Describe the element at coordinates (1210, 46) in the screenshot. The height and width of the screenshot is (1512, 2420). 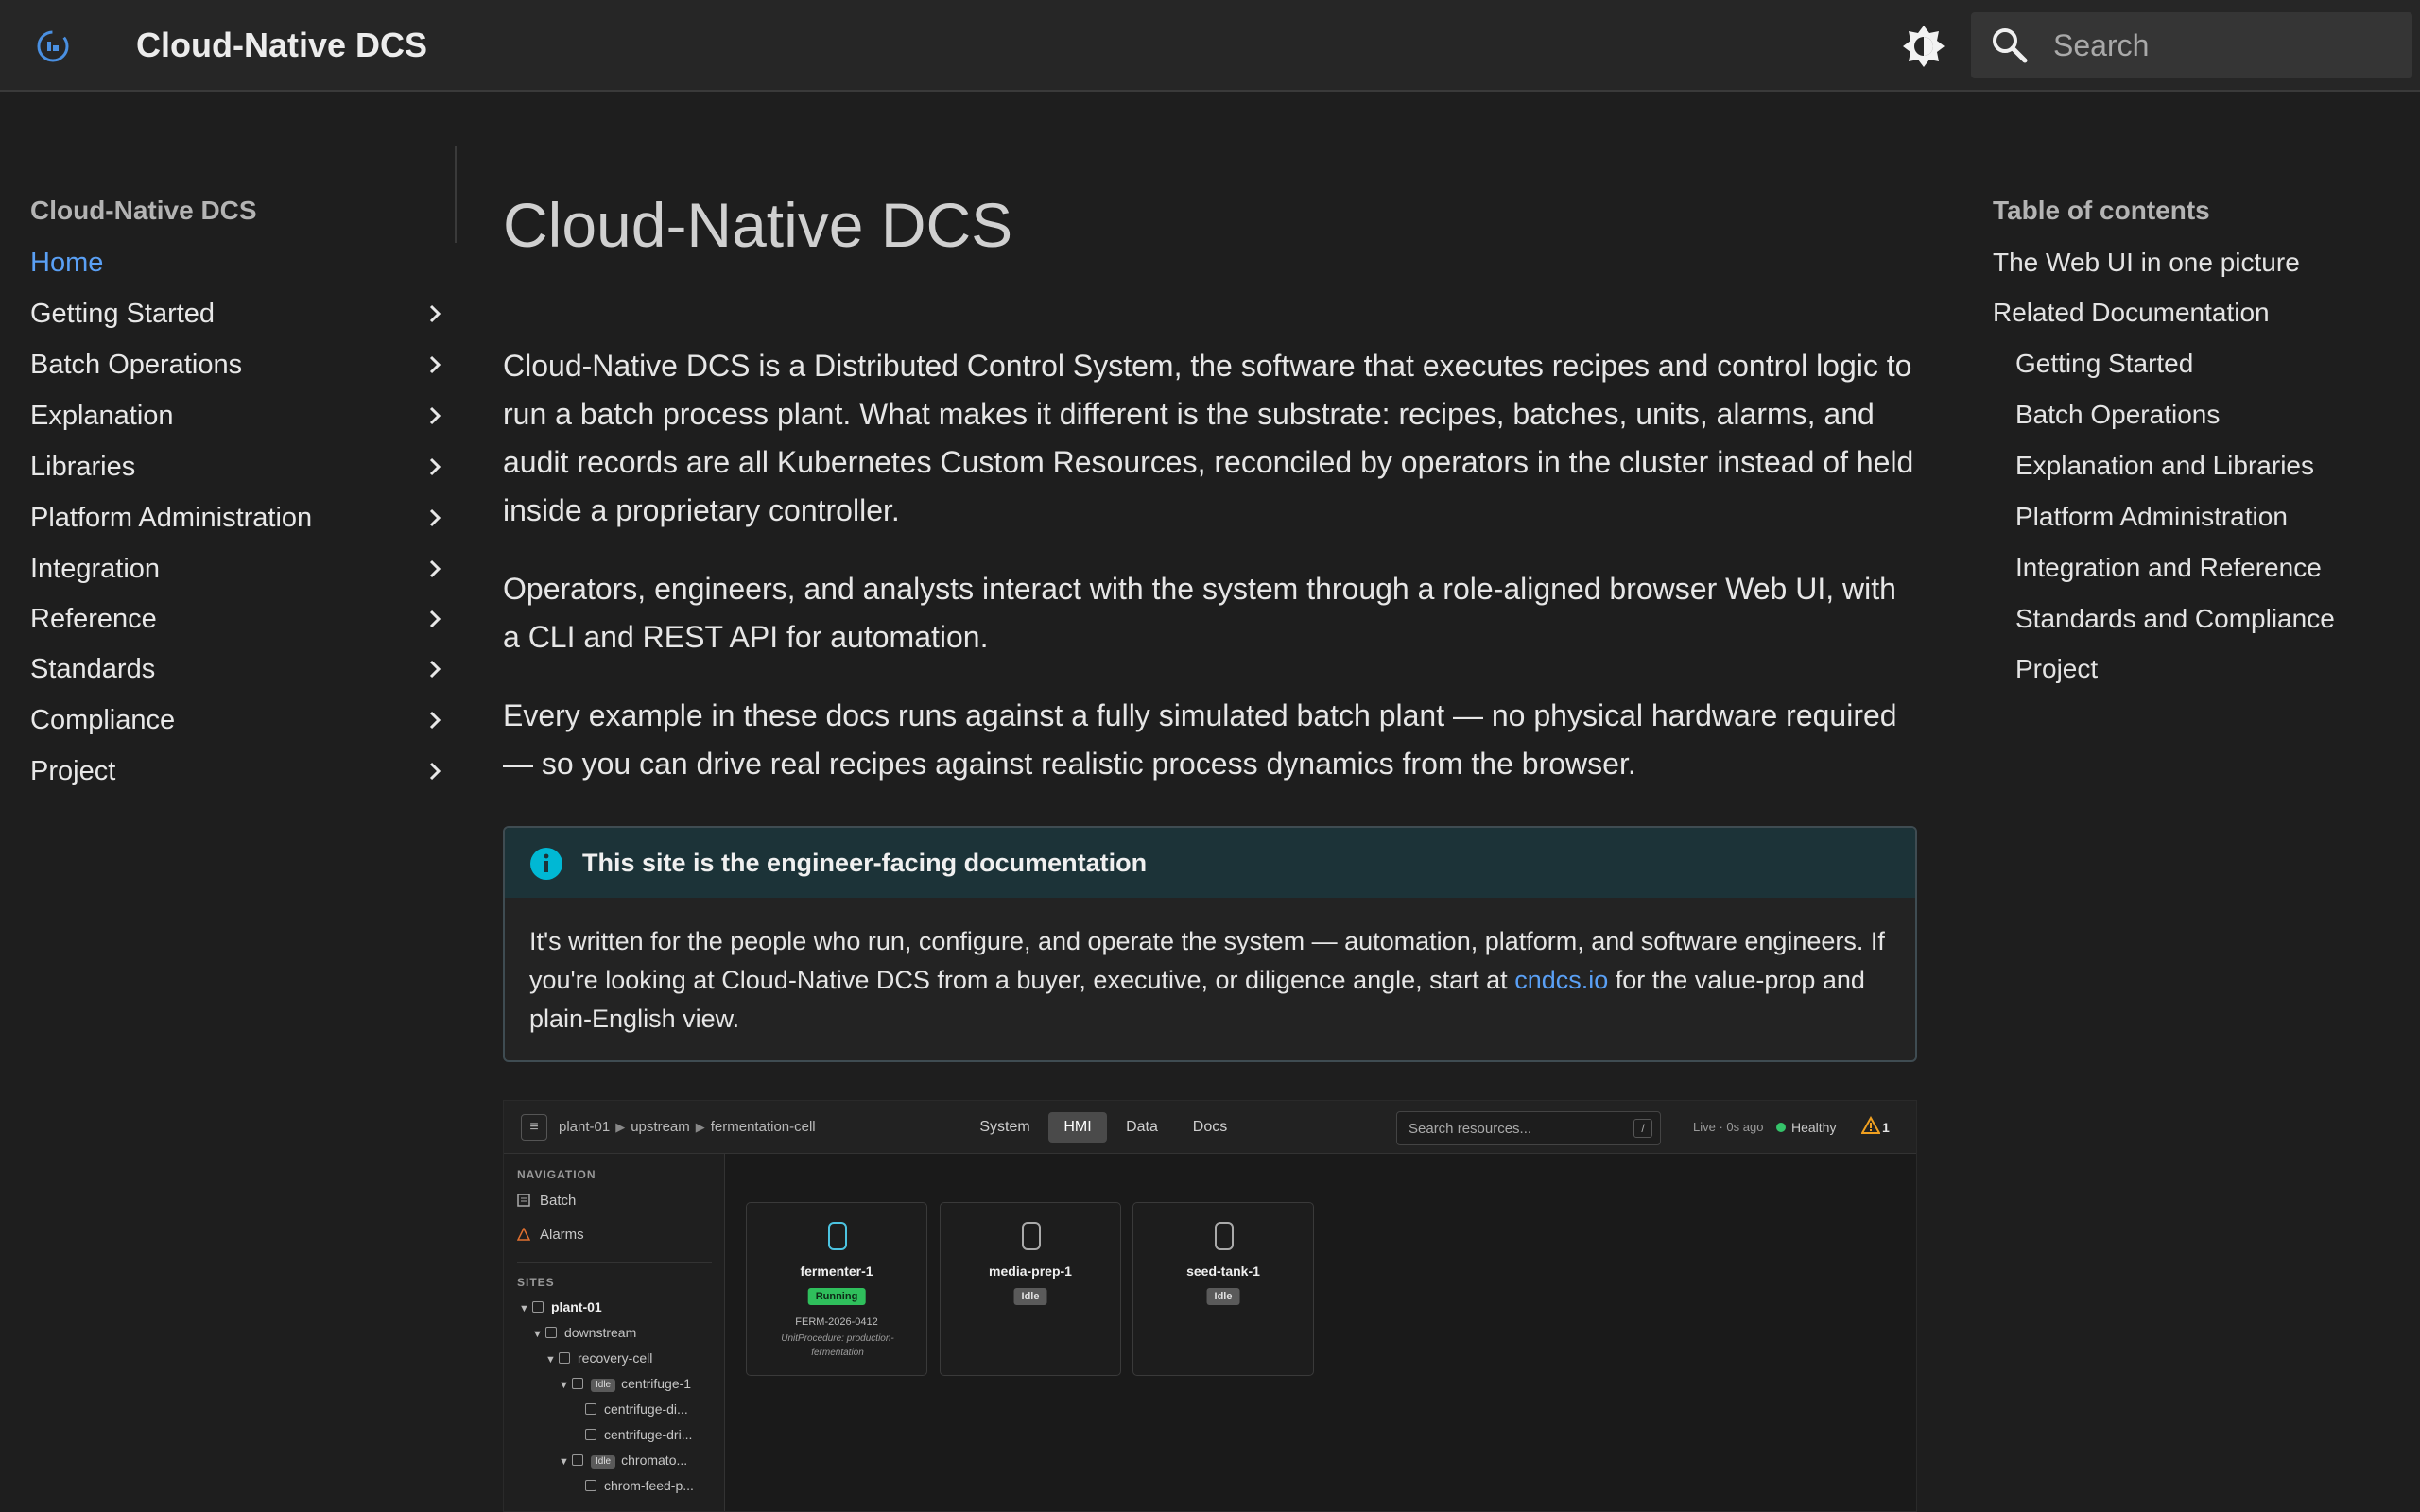
I see `top-header: Cloud-Native DCS Search` at that location.